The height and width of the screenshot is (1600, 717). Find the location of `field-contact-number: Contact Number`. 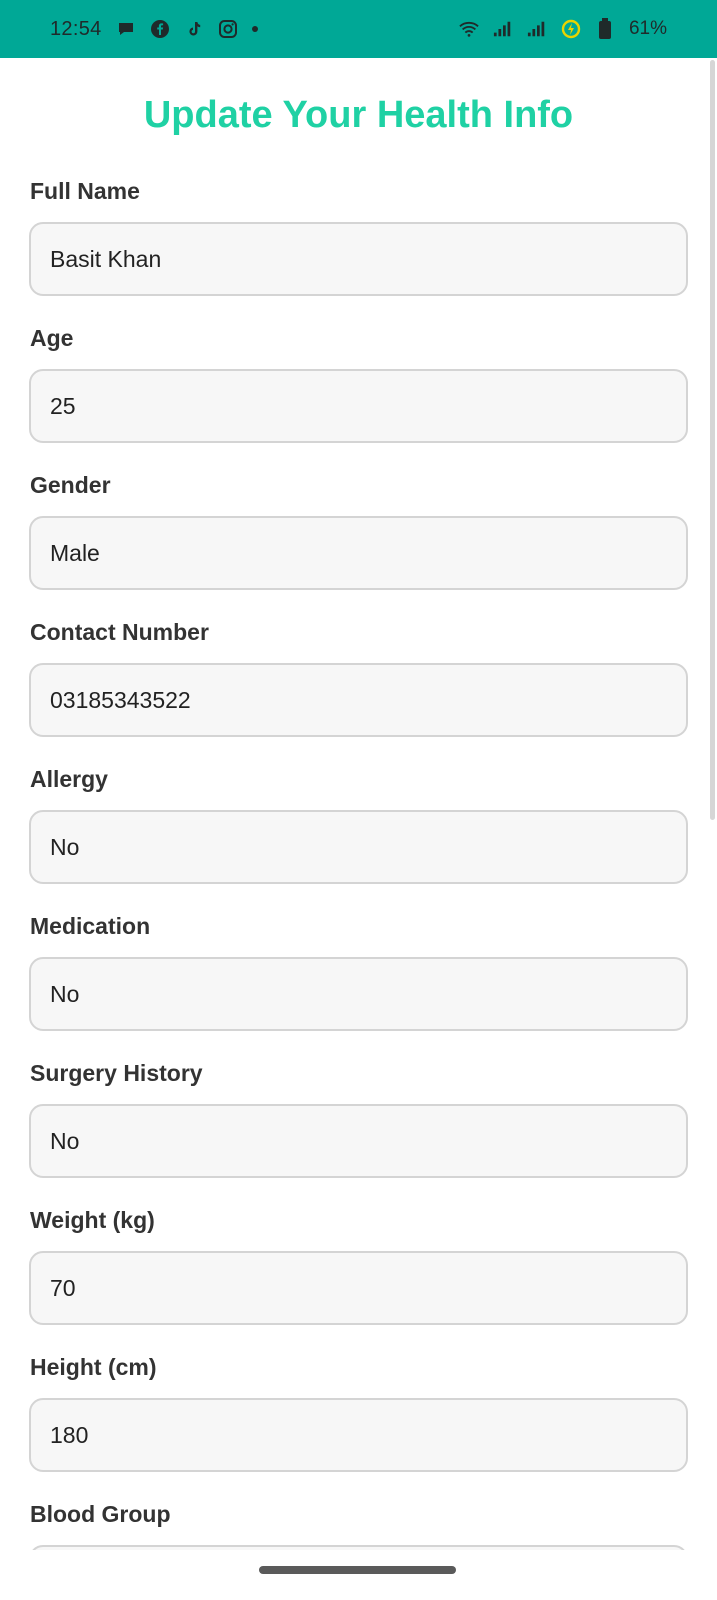

field-contact-number: Contact Number is located at coordinates (358, 692).